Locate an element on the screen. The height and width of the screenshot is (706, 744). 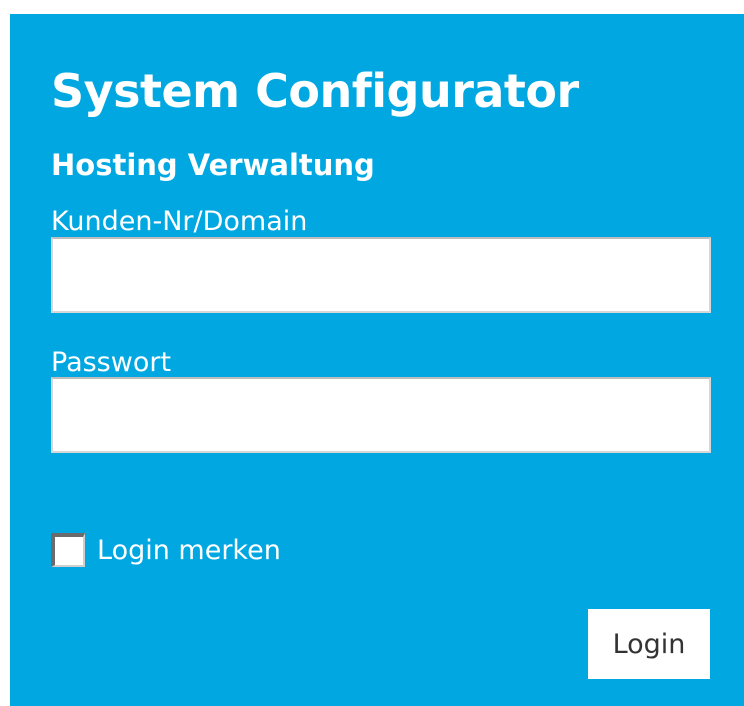
page-title: System Configurator is located at coordinates (315, 91).